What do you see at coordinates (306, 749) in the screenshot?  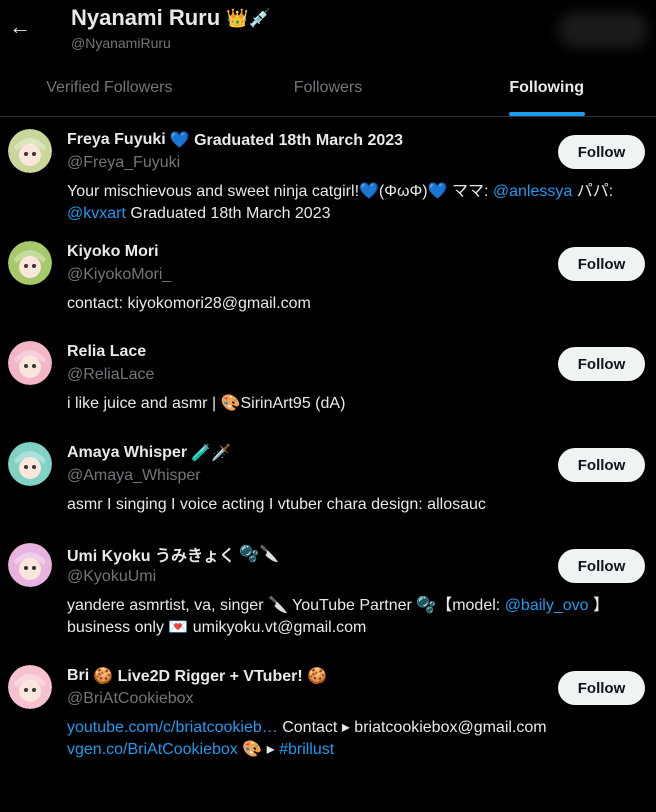 I see `bio-link: #brillust` at bounding box center [306, 749].